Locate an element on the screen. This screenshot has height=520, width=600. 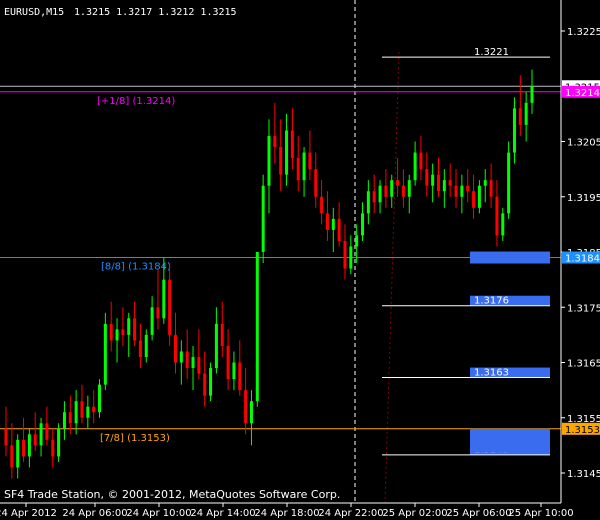
level-price-tag: 1.3214 is located at coordinates (582, 93).